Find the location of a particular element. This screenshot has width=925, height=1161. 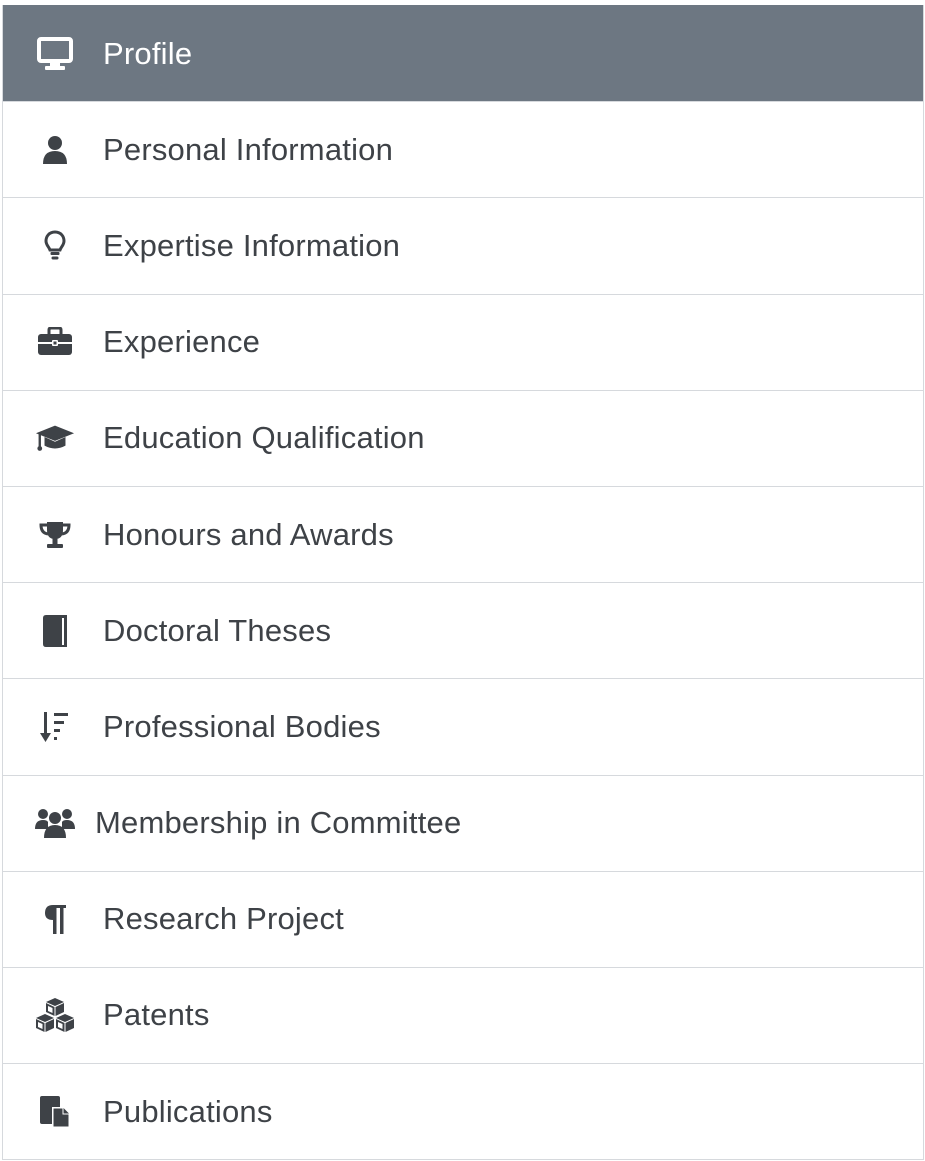

book-icon is located at coordinates (55, 631).